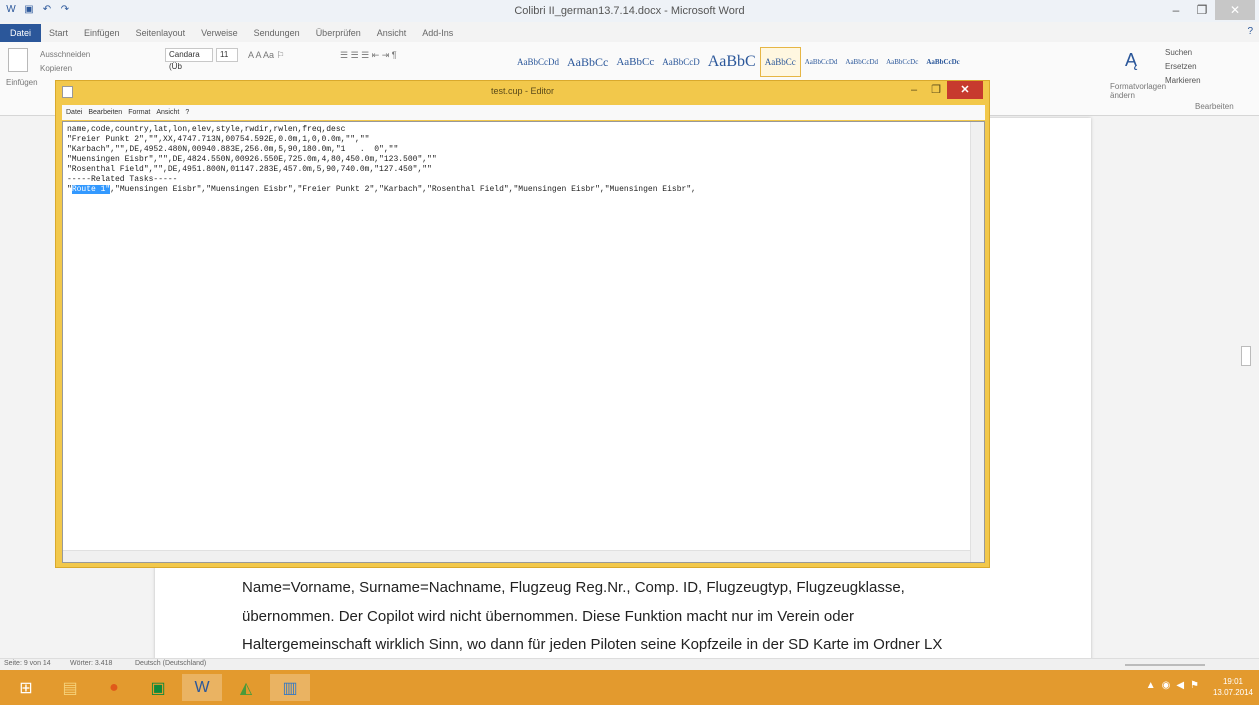 This screenshot has height=705, width=1259. Describe the element at coordinates (1232, 681) in the screenshot. I see `clock-time: 19:01` at that location.